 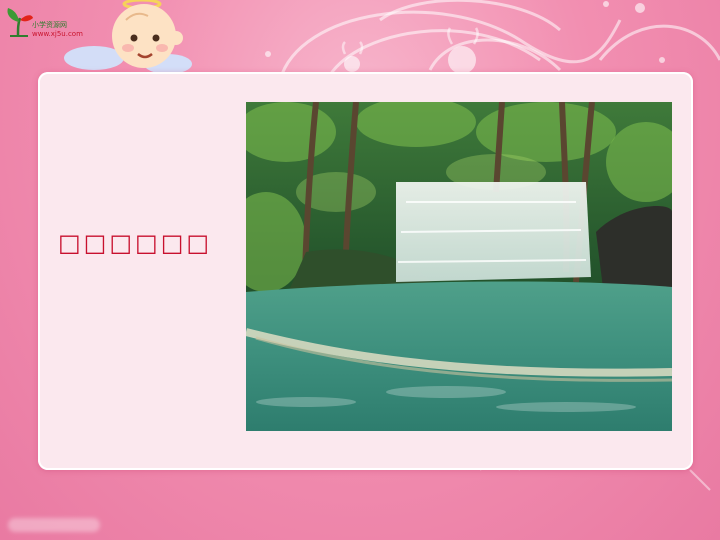 I want to click on sprout-logo-icon, so click(x=20, y=22).